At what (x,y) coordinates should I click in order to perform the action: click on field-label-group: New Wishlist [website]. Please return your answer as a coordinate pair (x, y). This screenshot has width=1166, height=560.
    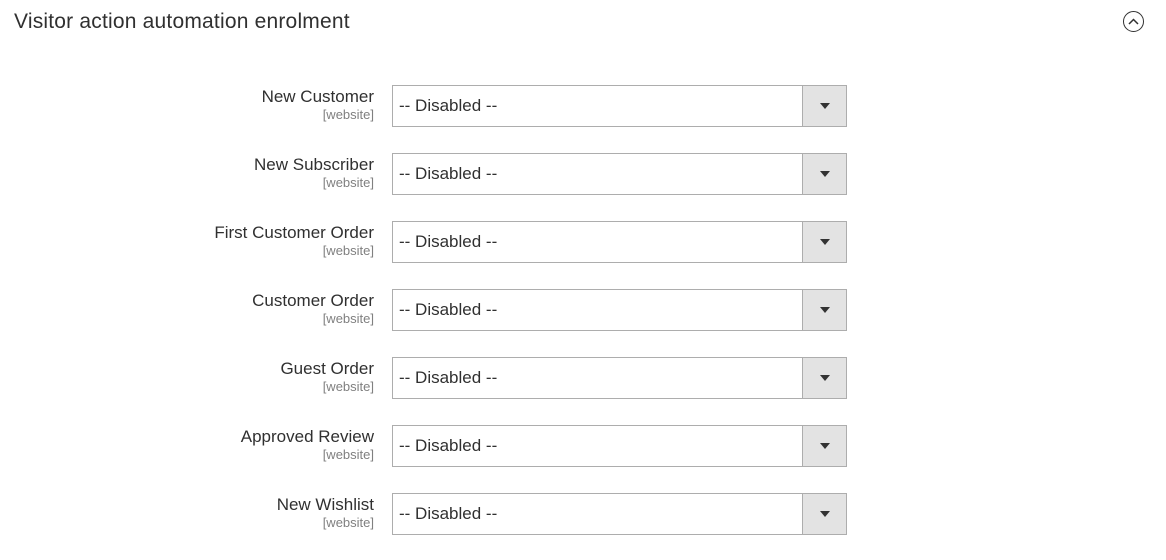
    Looking at the image, I should click on (325, 512).